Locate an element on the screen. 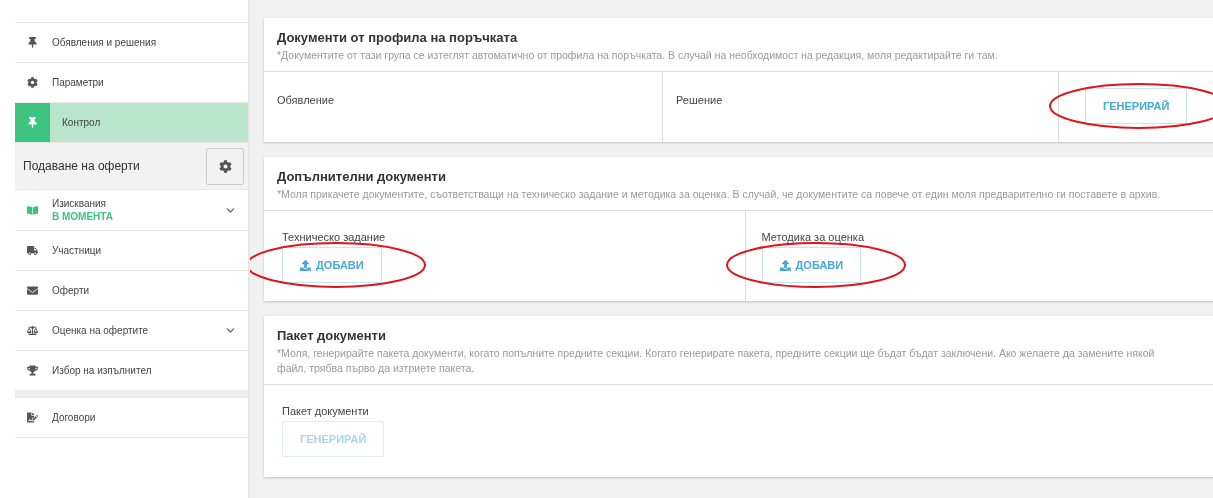 This screenshot has height=498, width=1213. truck-icon is located at coordinates (32, 250).